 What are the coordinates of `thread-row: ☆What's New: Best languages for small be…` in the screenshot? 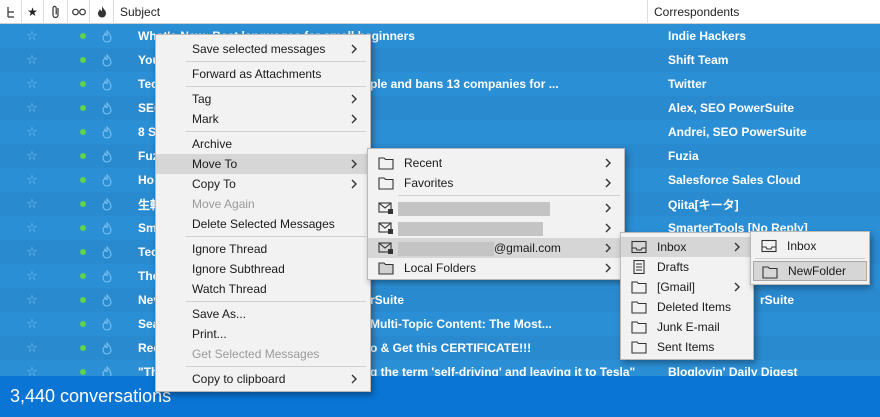 It's located at (440, 36).